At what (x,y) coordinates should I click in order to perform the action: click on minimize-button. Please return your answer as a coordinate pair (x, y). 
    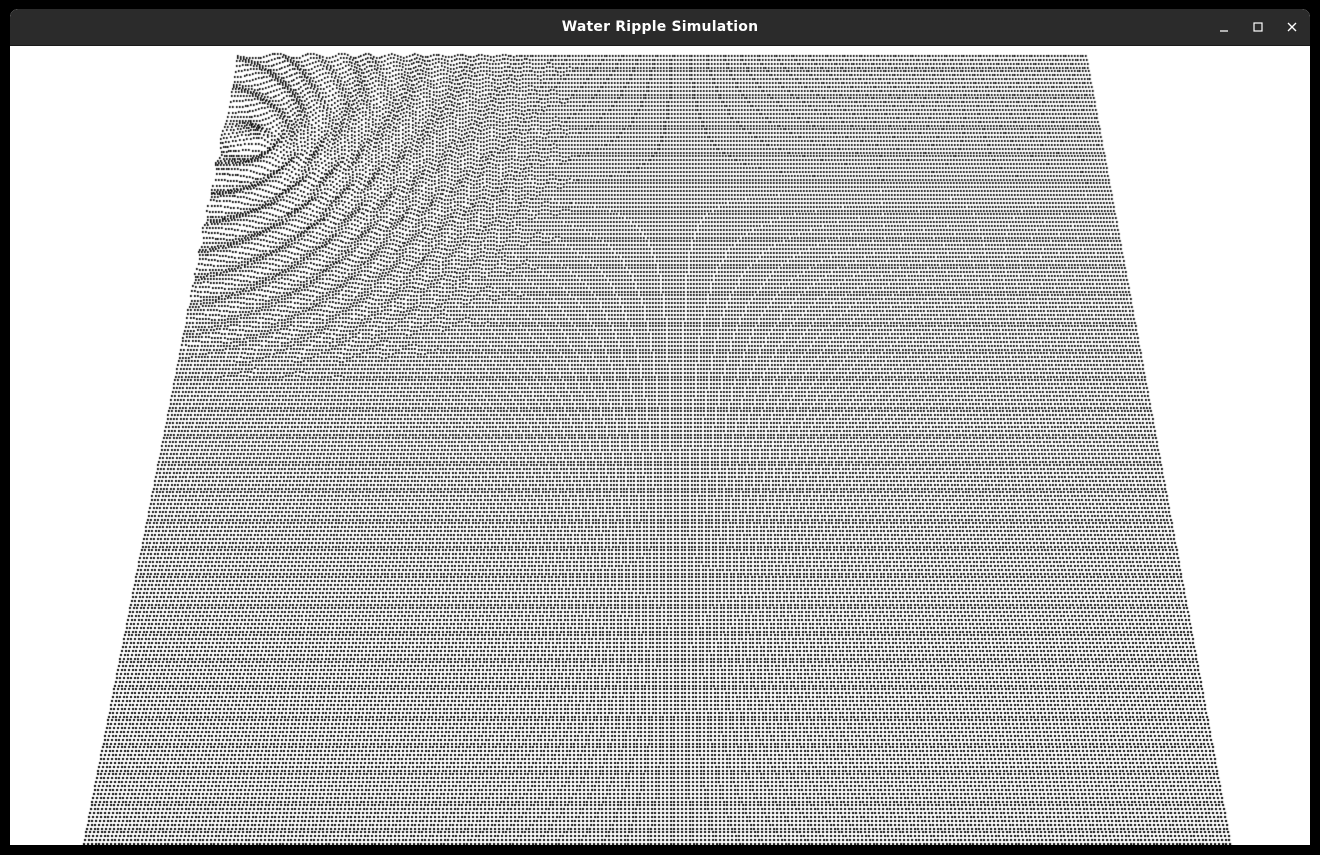
    Looking at the image, I should click on (1224, 27).